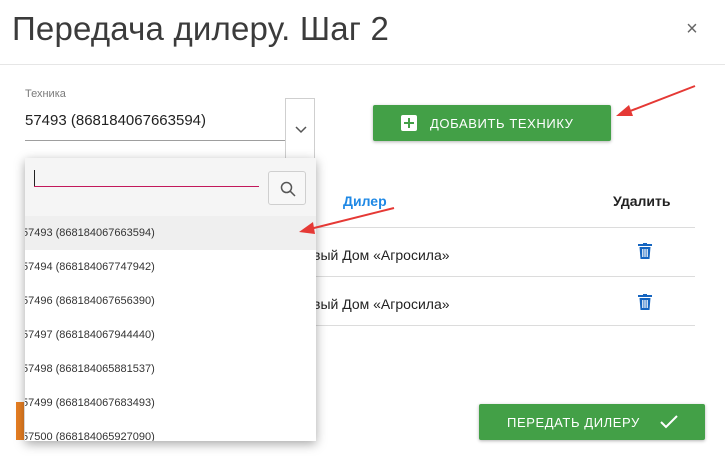  I want to click on dialog-title: Передача дилеру. Шаг 2, so click(201, 28).